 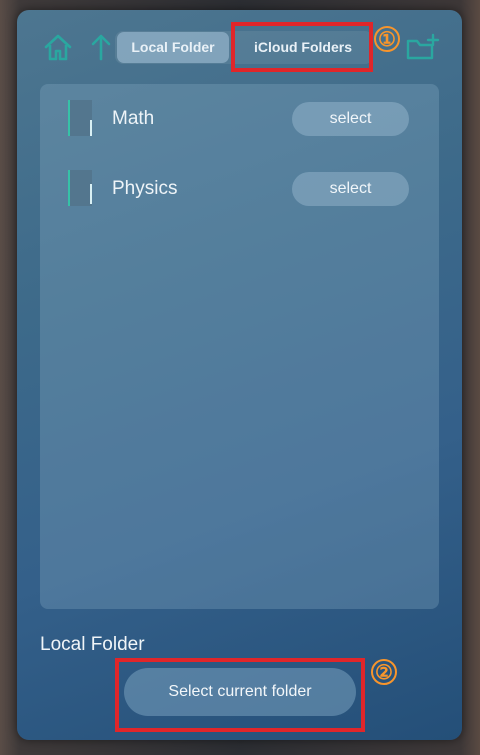 I want to click on folder-name: Physics, so click(x=145, y=188).